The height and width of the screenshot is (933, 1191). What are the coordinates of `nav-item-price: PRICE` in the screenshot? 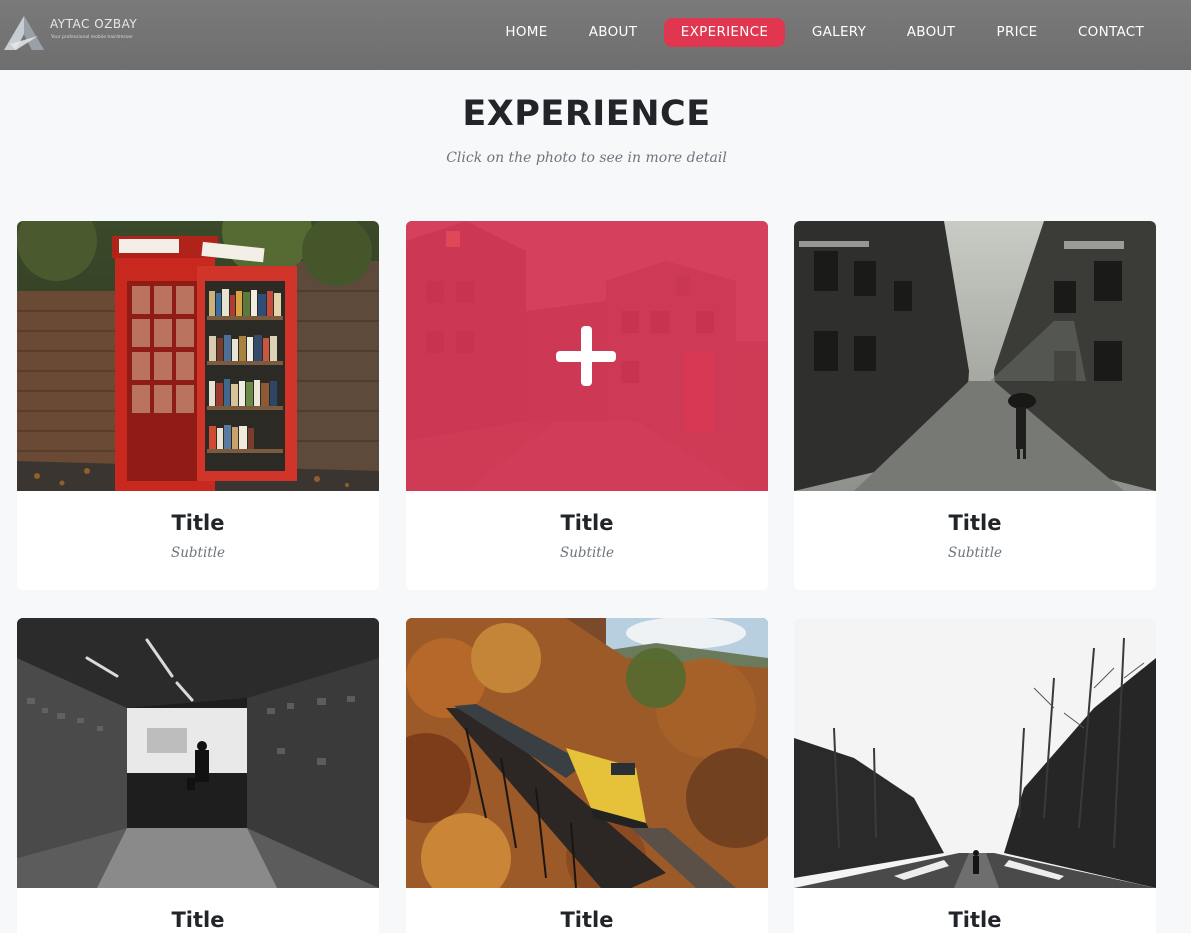 It's located at (1017, 32).